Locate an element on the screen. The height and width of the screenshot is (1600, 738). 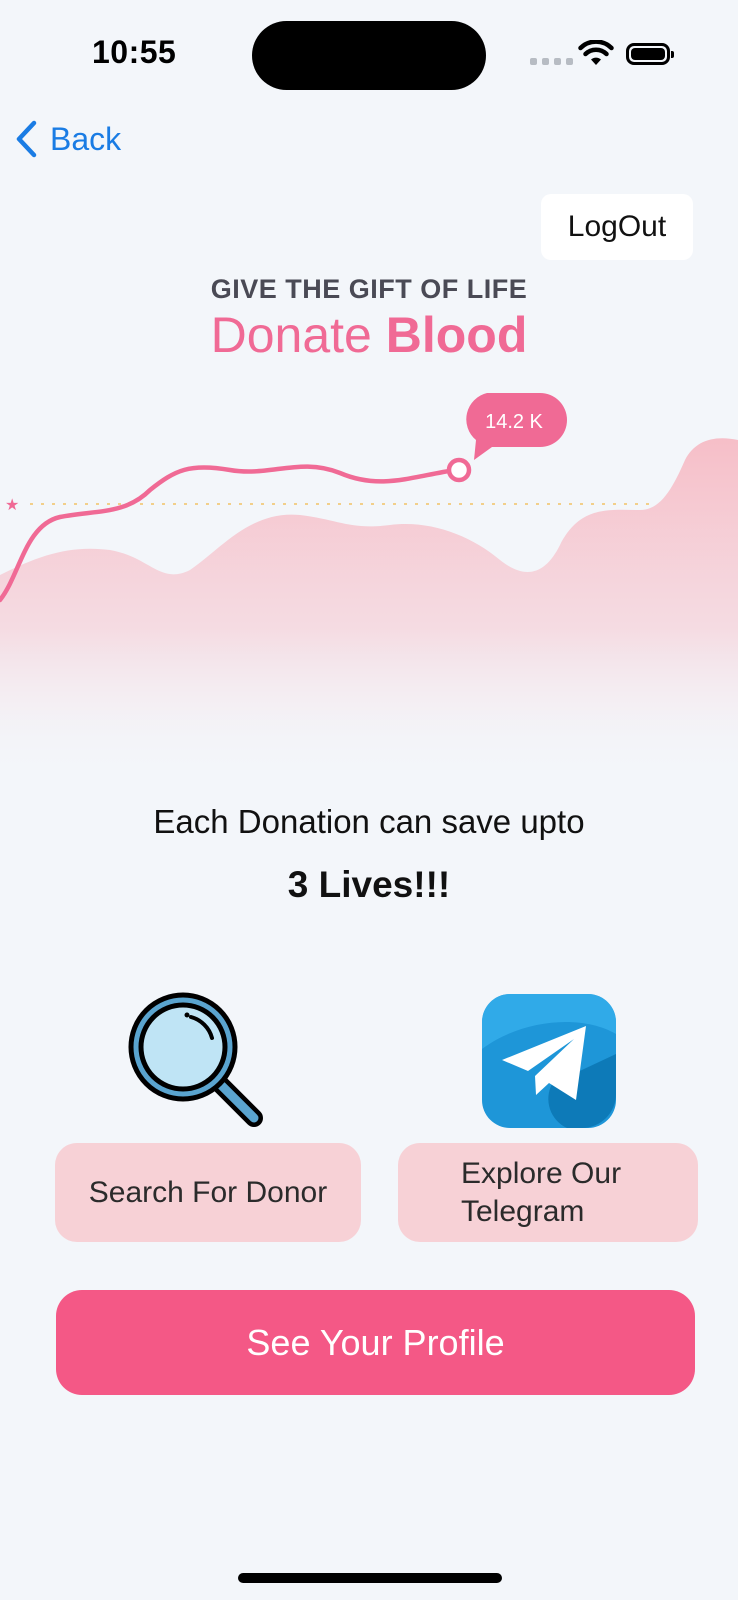
hero-headline: Donate Blood is located at coordinates (369, 335).